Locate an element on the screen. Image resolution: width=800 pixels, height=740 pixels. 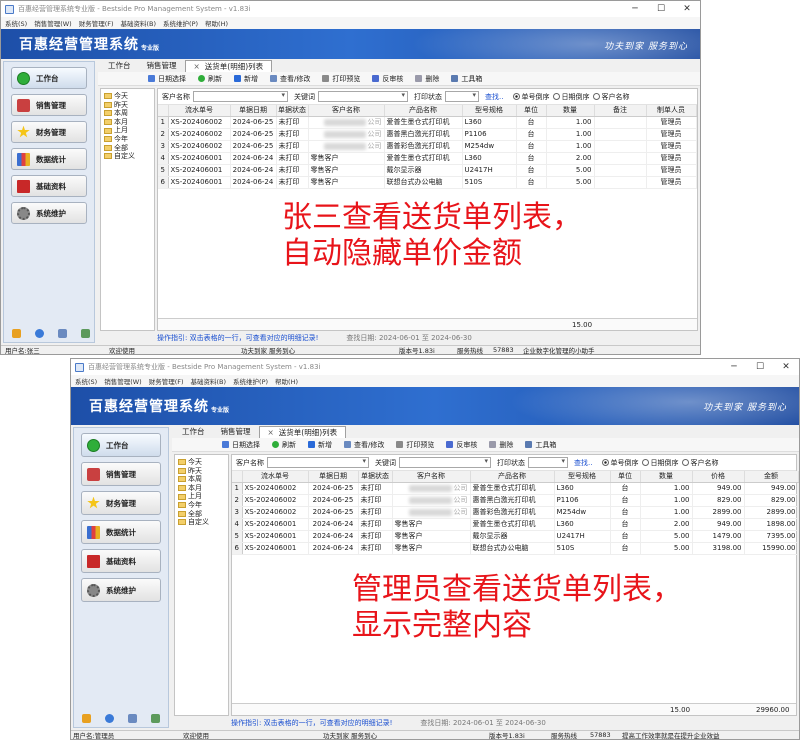
maximize-icon: ☐ is located at coordinates (661, 9).